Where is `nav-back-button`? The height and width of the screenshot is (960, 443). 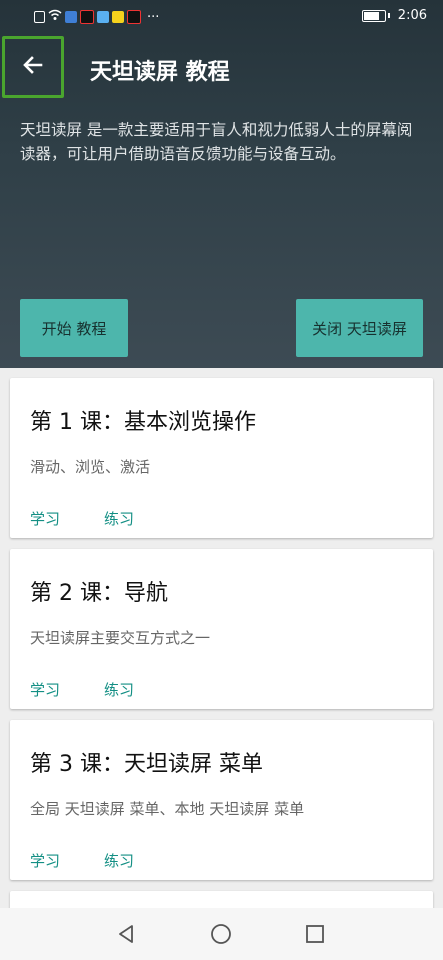 nav-back-button is located at coordinates (126, 934).